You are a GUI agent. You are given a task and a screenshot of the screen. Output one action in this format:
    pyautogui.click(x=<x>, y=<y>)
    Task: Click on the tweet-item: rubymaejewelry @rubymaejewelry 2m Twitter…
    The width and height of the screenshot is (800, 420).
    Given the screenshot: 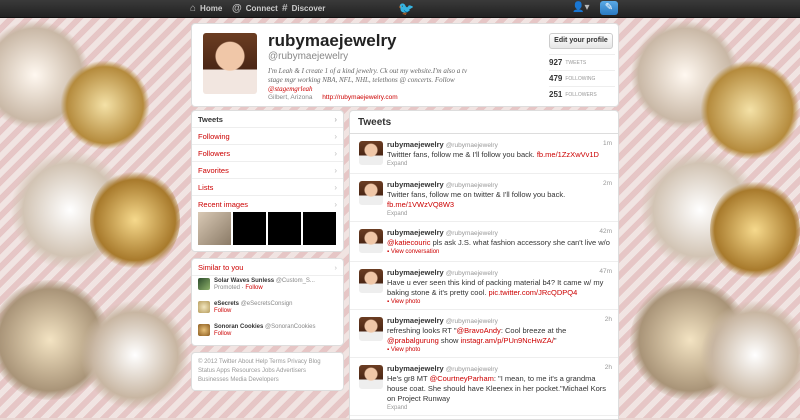 What is the action you would take?
    pyautogui.click(x=484, y=198)
    